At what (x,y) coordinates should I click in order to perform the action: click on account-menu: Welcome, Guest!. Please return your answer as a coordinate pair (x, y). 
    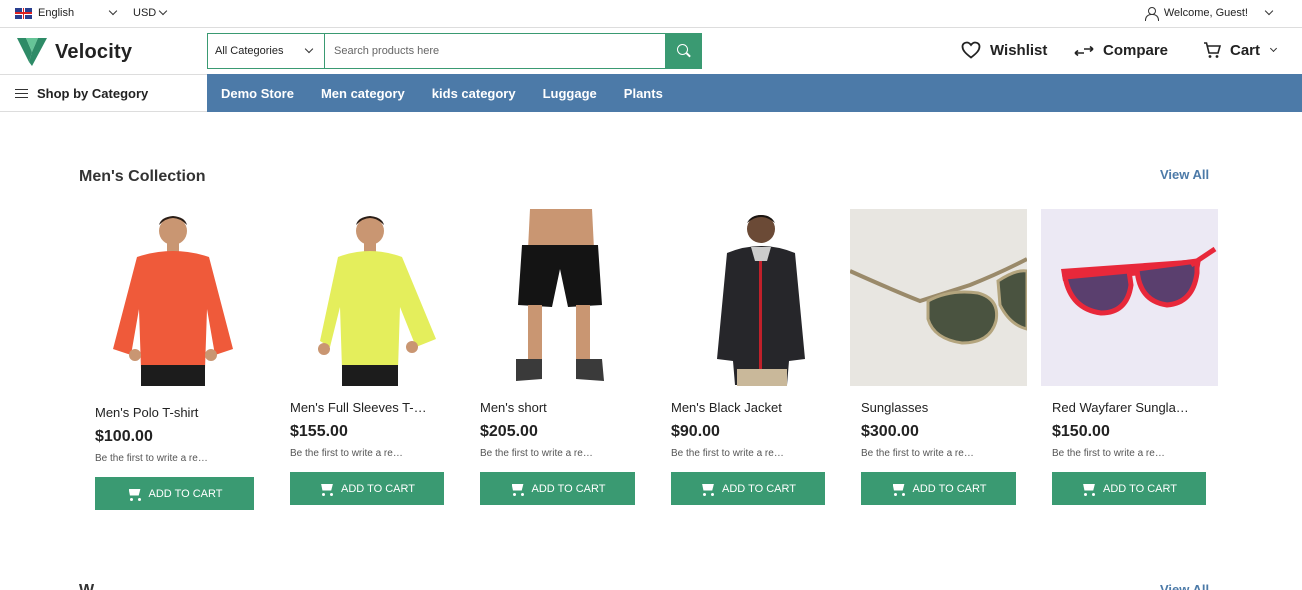
    Looking at the image, I should click on (1209, 13).